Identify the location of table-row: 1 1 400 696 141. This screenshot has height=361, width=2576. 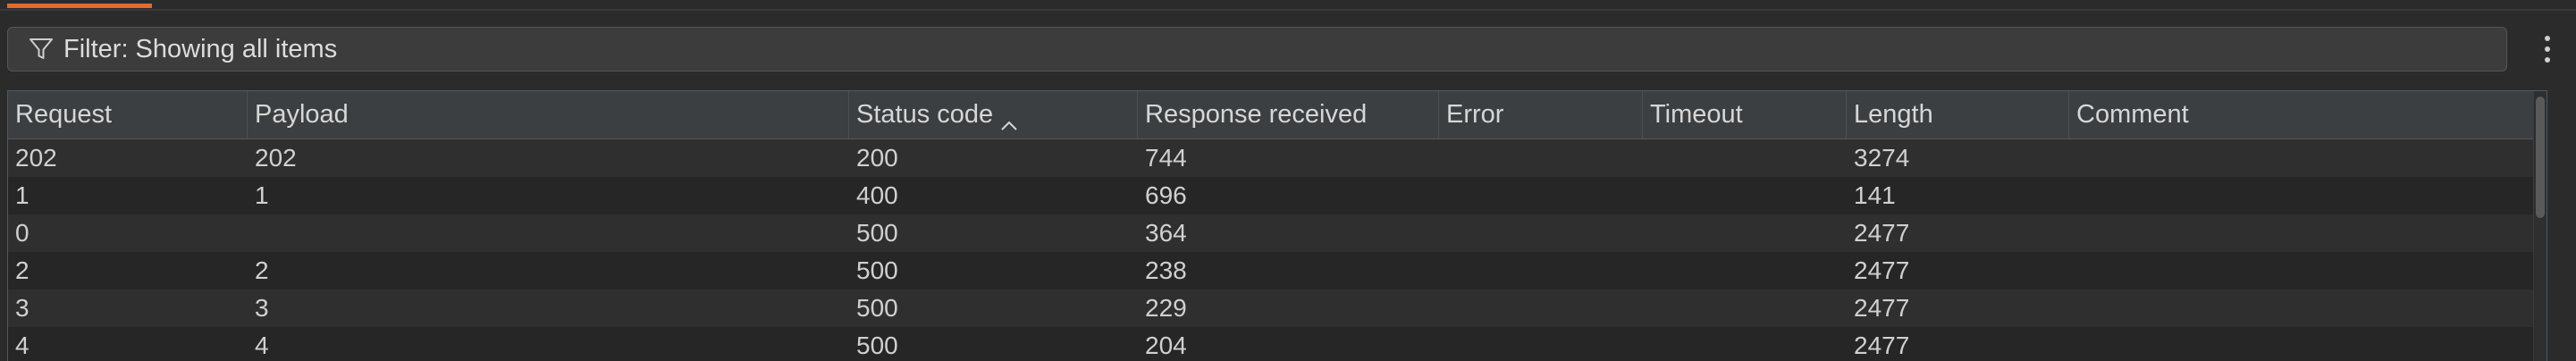
(1278, 195).